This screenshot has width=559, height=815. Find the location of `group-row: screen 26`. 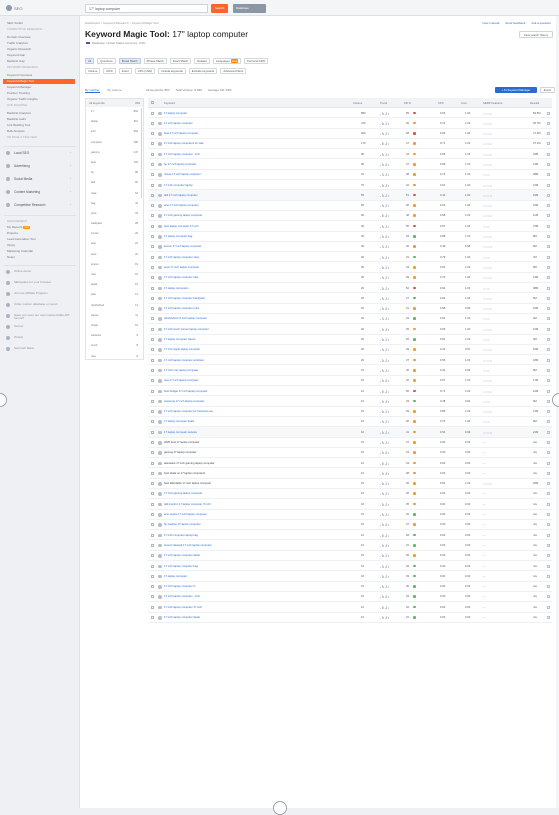

group-row: screen 26 is located at coordinates (114, 234).